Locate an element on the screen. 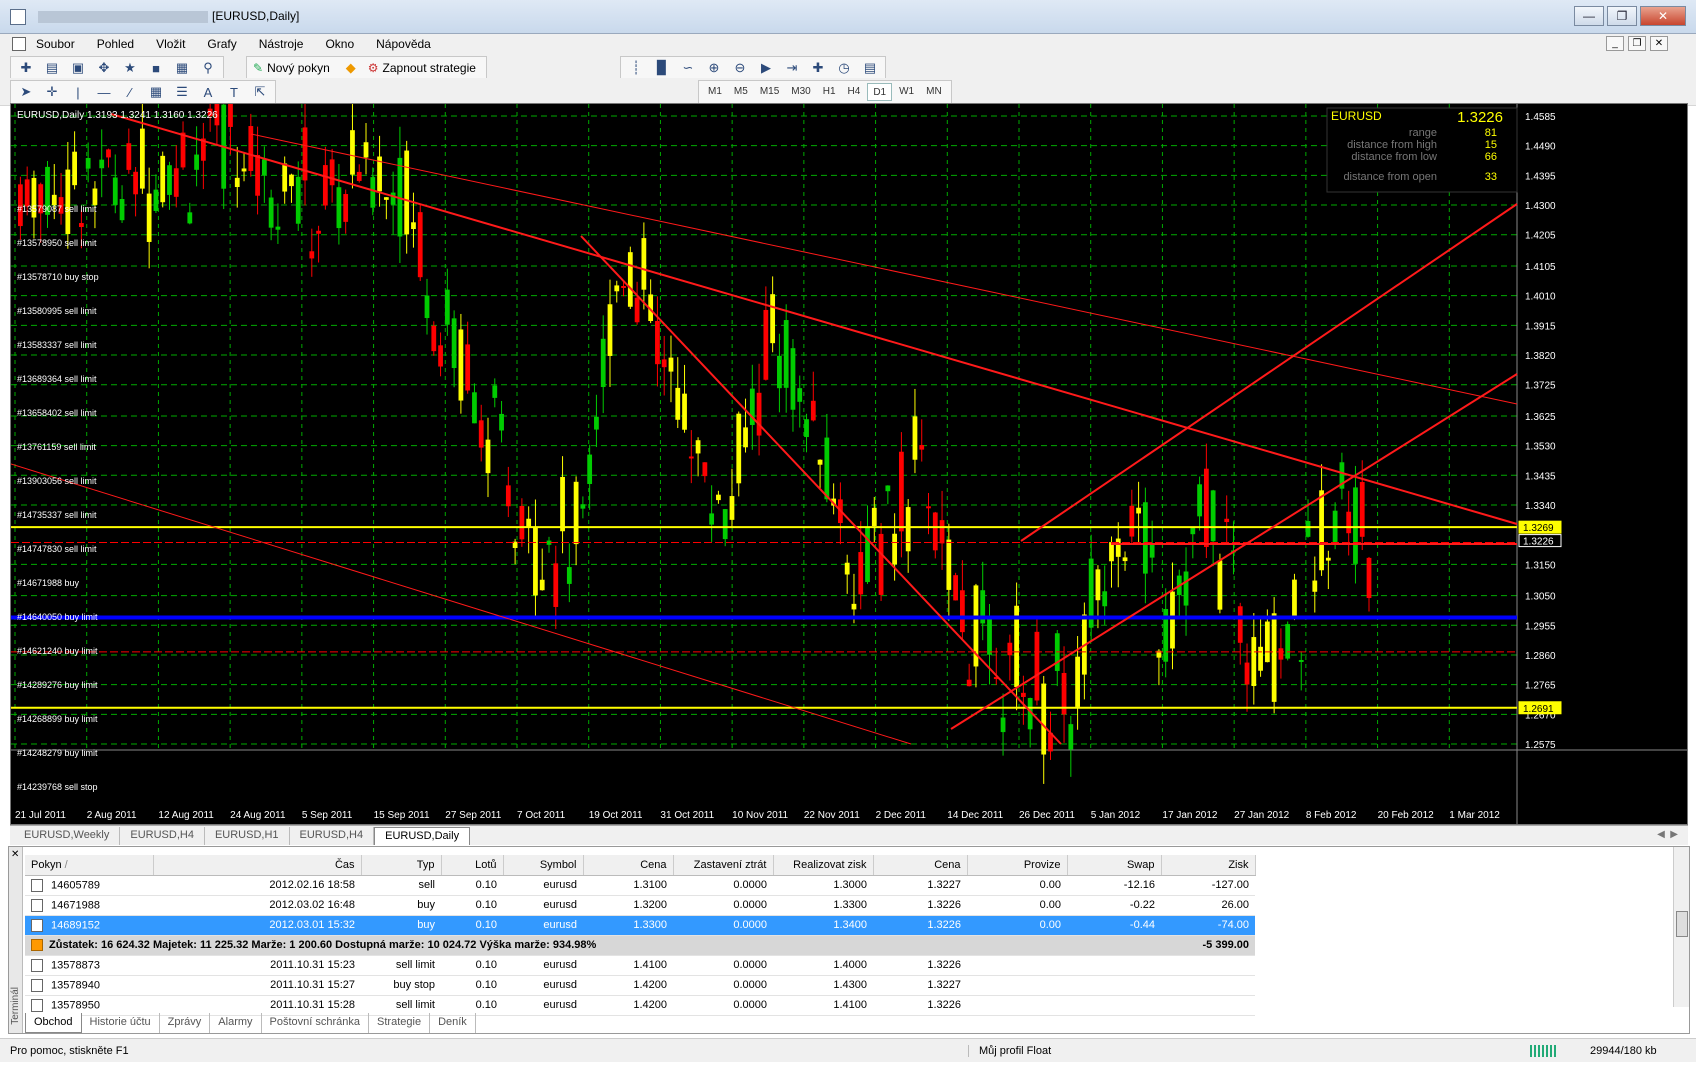 This screenshot has height=1066, width=1696. vertical-line-icon: | is located at coordinates (78, 92).